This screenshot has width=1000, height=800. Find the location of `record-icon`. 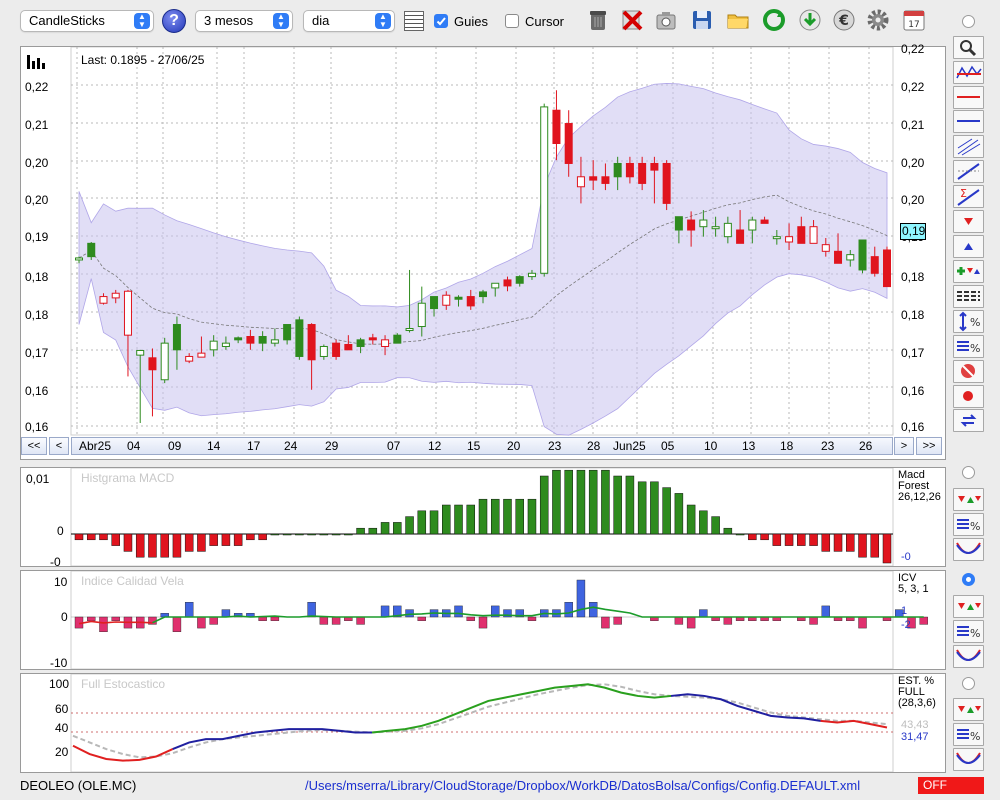

record-icon is located at coordinates (968, 396).